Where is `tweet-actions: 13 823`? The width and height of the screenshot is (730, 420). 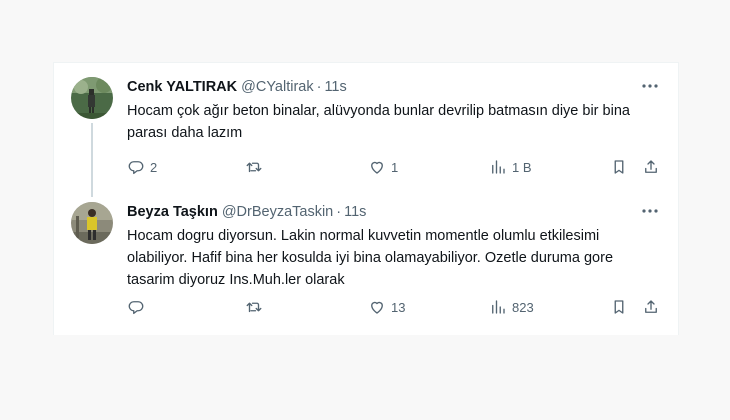
tweet-actions: 13 823 is located at coordinates (394, 307).